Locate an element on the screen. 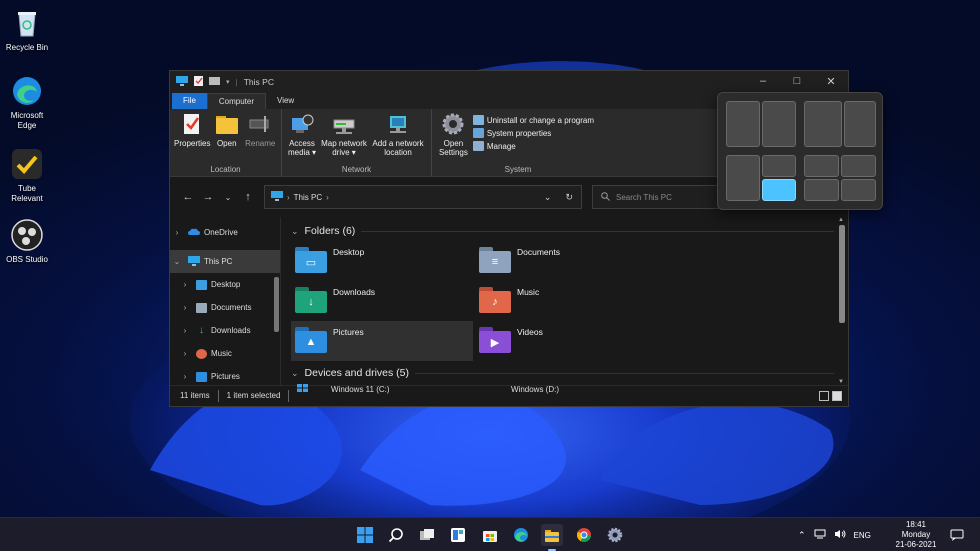 This screenshot has width=980, height=551. folder-tile-music: ♪ Music is located at coordinates (566, 301).